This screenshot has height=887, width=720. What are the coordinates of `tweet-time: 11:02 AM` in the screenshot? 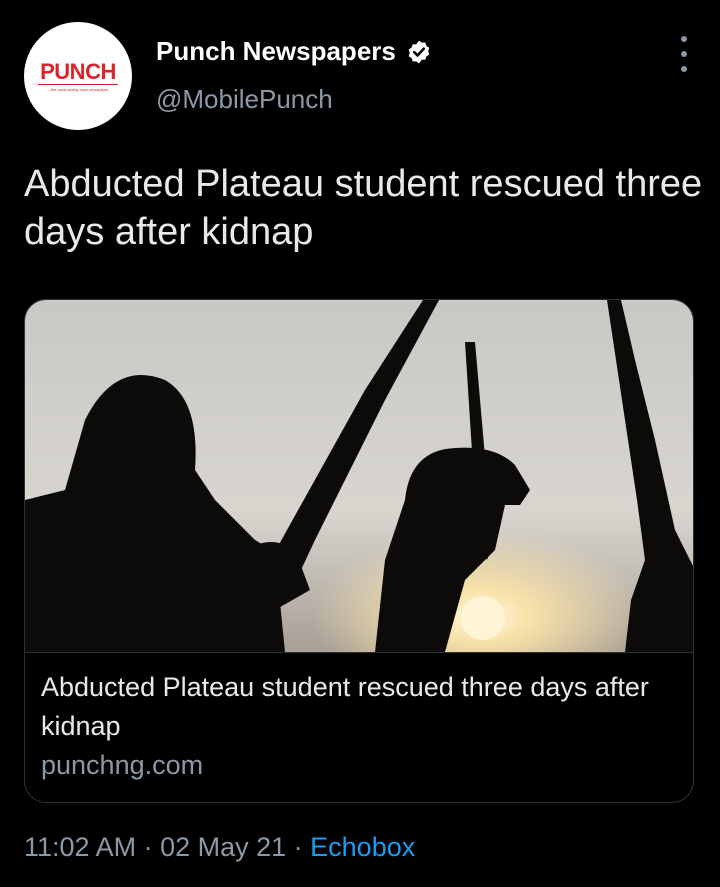 It's located at (80, 847).